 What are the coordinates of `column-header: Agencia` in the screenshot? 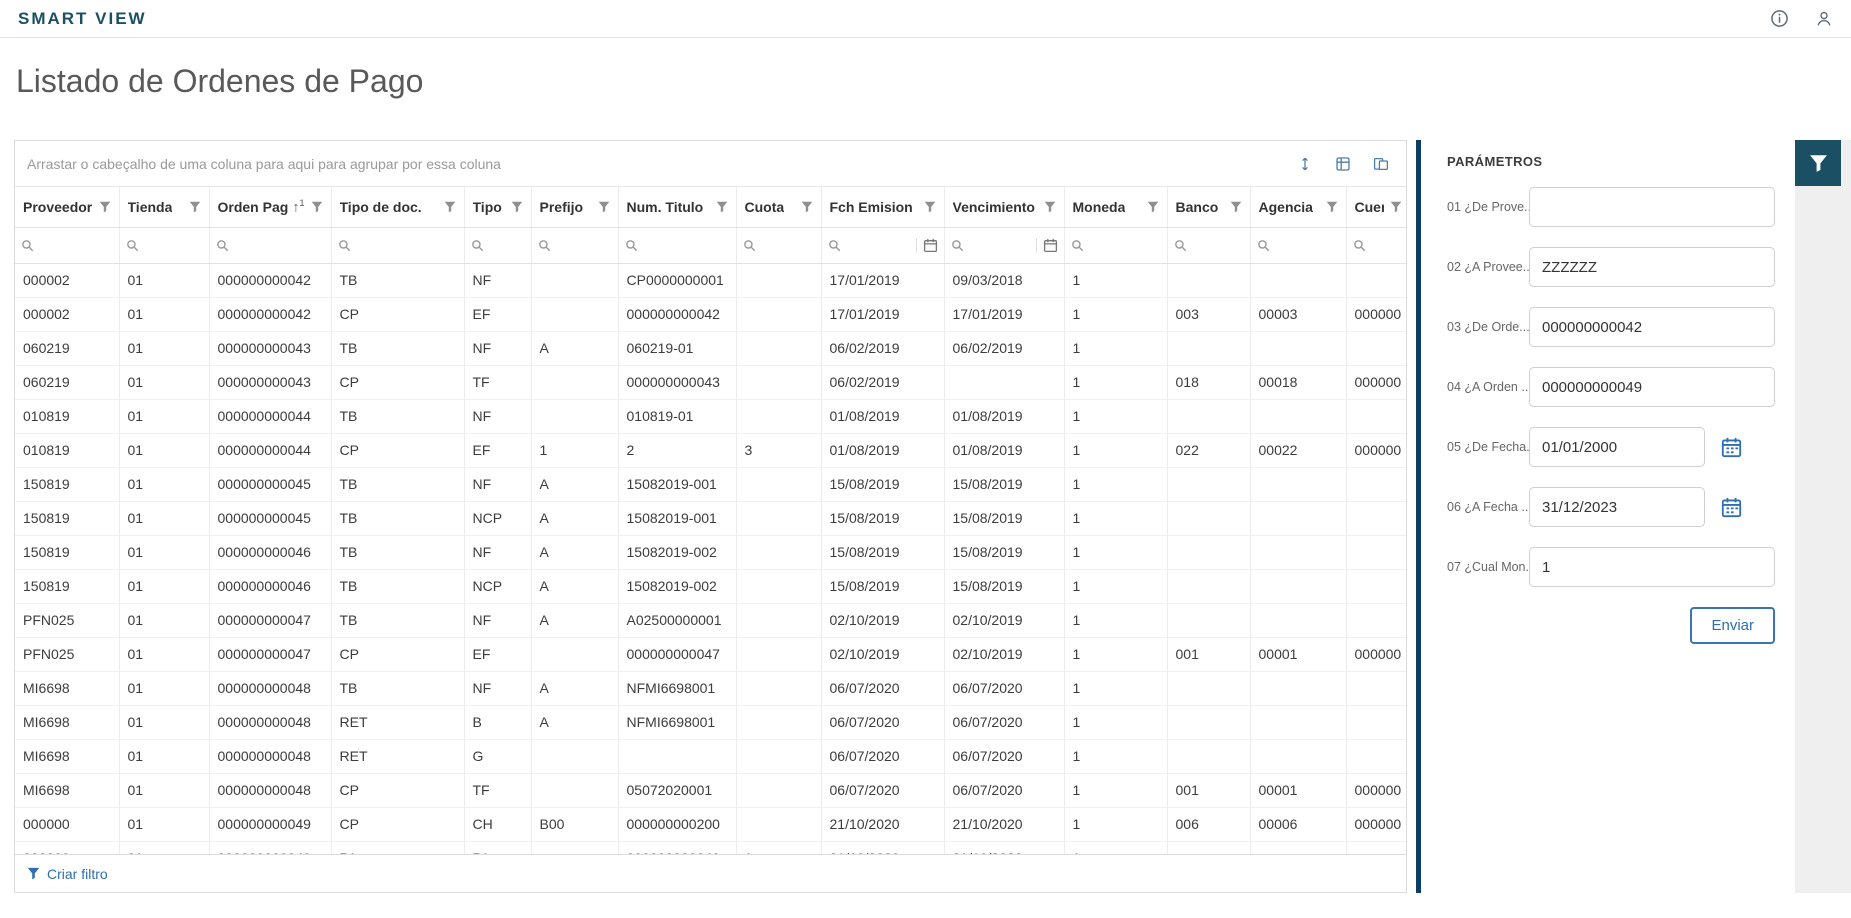 It's located at (1298, 207).